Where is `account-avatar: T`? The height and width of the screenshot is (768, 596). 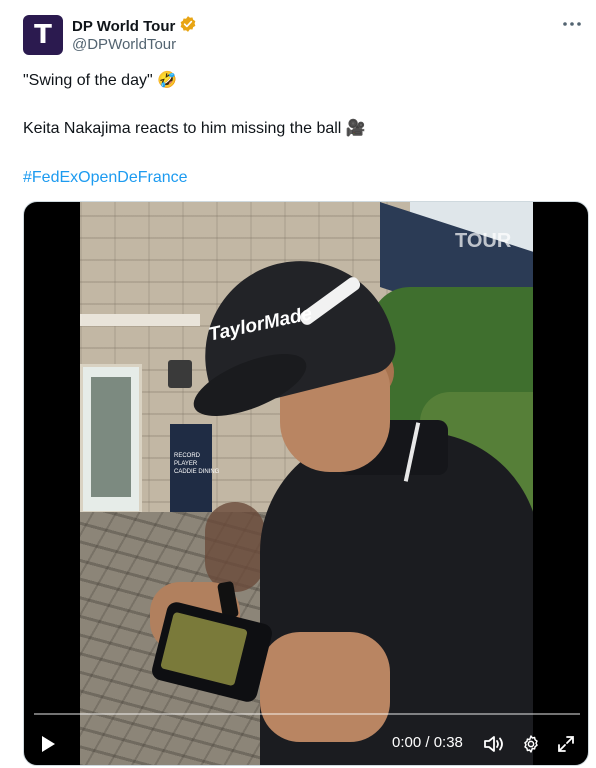 account-avatar: T is located at coordinates (43, 35).